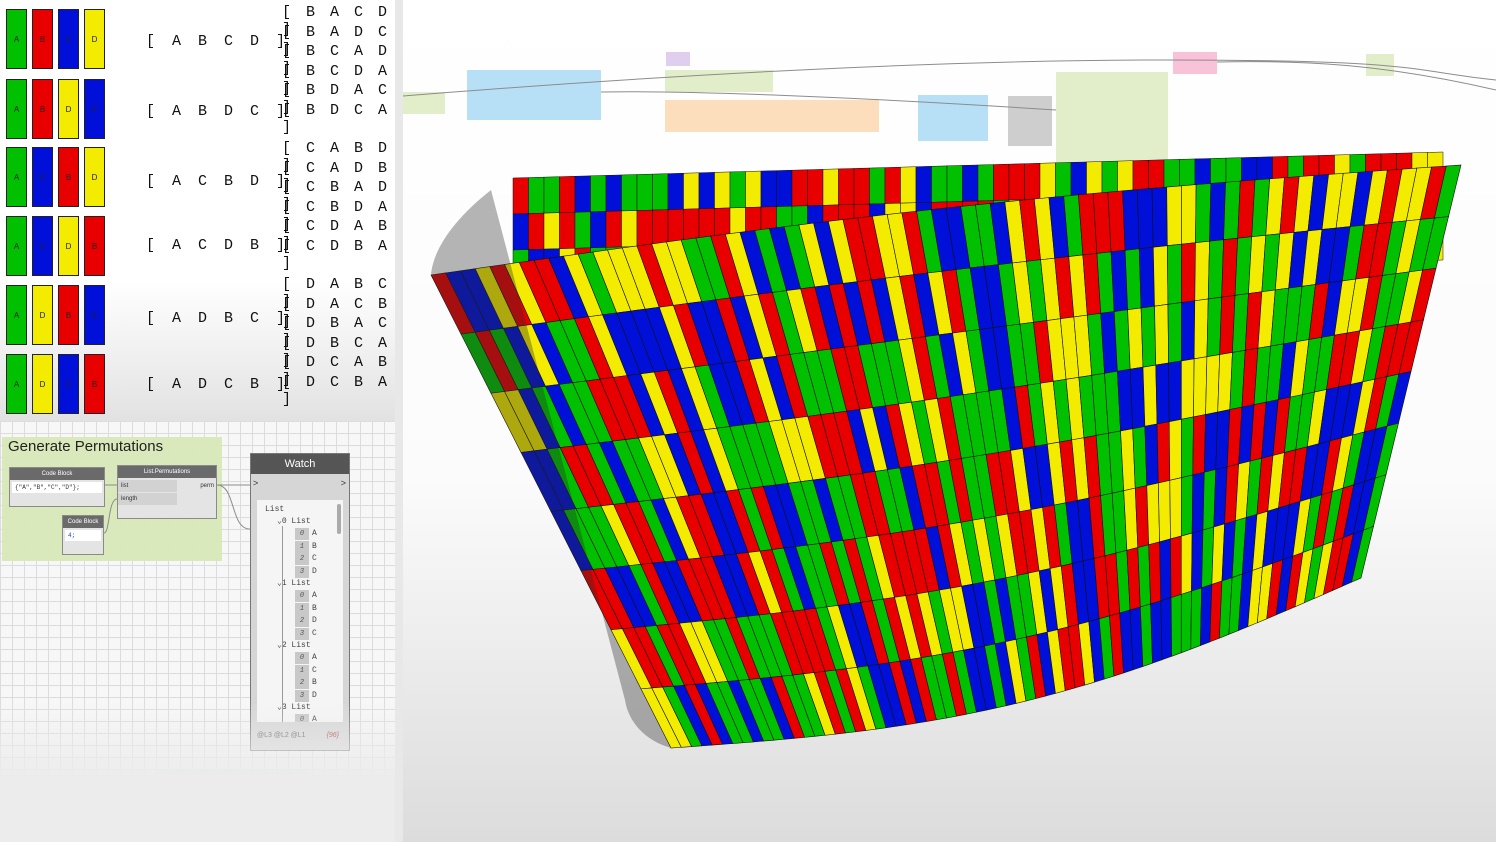 This screenshot has height=842, width=1496. What do you see at coordinates (302, 596) in the screenshot?
I see `entry-index: 0` at bounding box center [302, 596].